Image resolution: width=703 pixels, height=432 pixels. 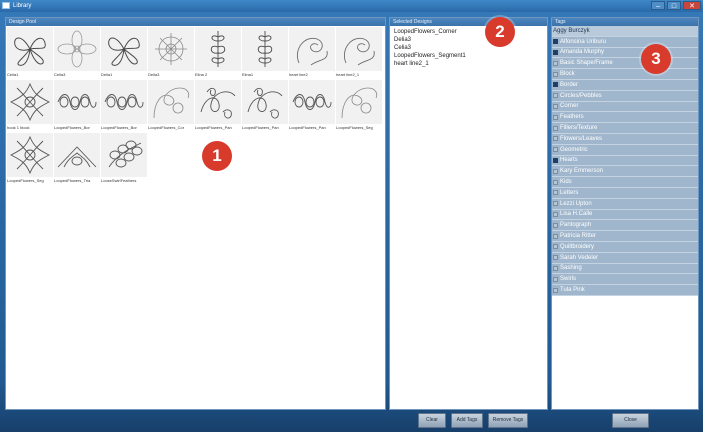 What do you see at coordinates (432, 420) in the screenshot?
I see `clear-button: Clear` at bounding box center [432, 420].